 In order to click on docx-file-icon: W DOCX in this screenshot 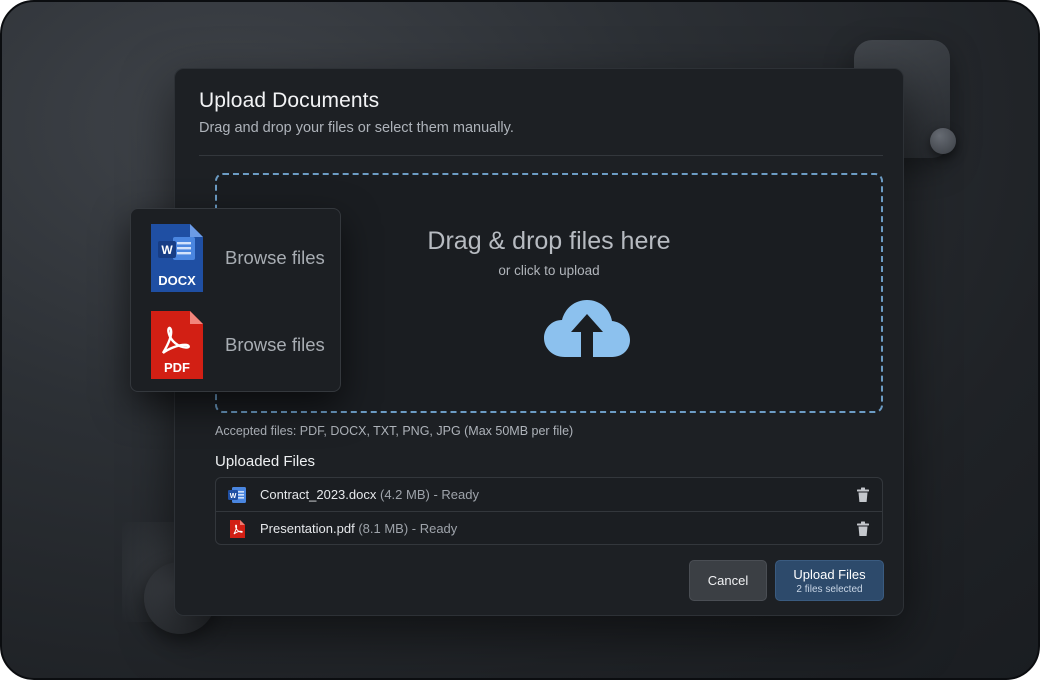, I will do `click(177, 258)`.